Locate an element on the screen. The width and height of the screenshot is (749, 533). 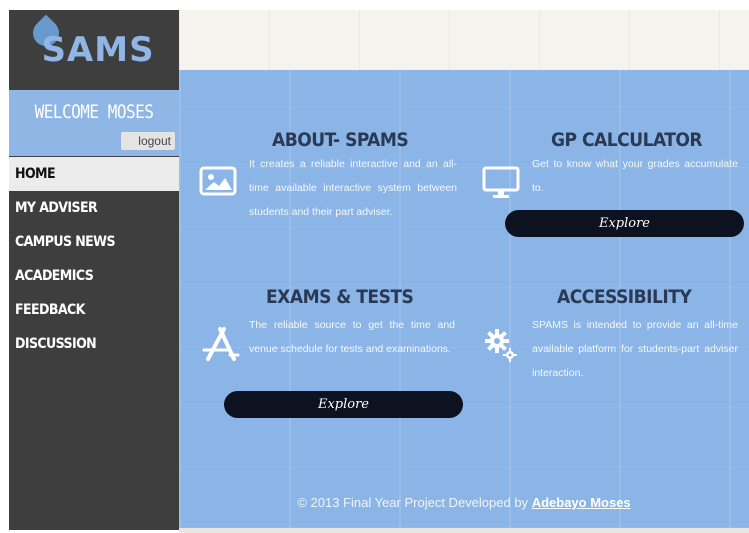
sidebar-item-discussion: DISCUSSION is located at coordinates (94, 344).